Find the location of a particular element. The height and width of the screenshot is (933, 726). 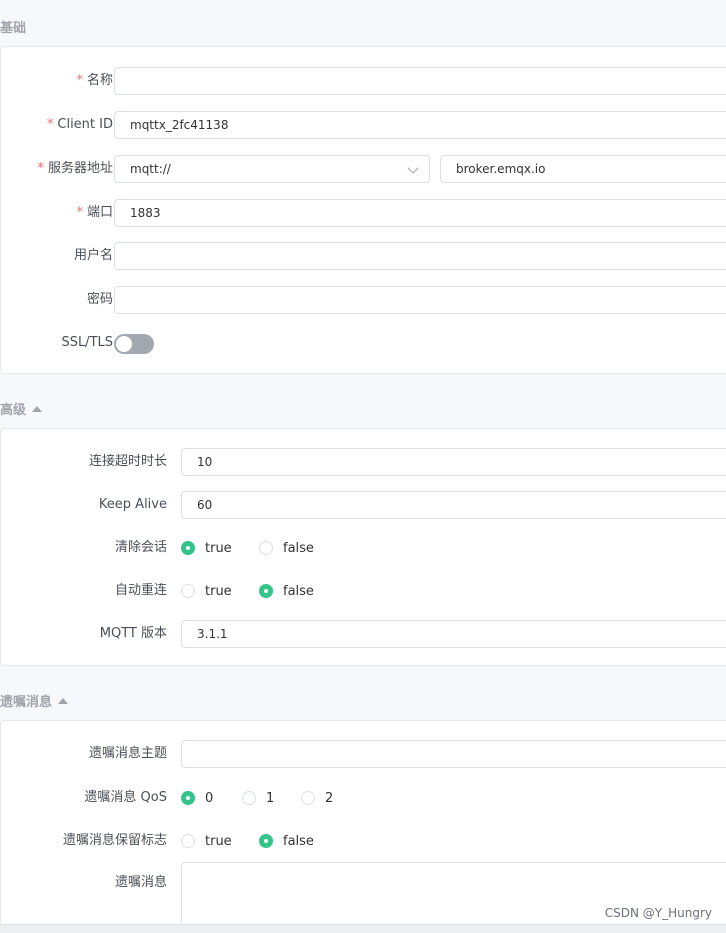

protocol-value: mqtt:// is located at coordinates (150, 169).